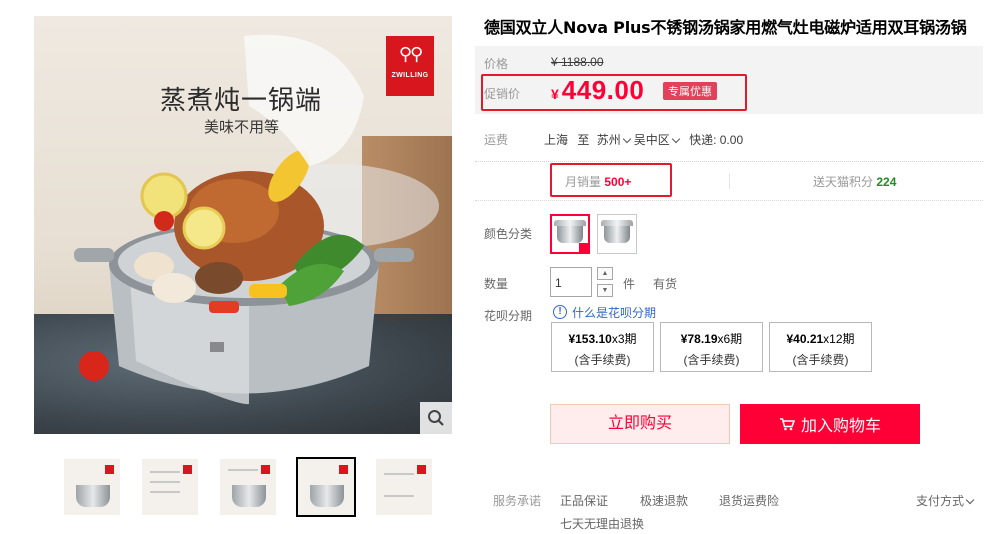  I want to click on service-fast-refund: 极速退款, so click(664, 500).